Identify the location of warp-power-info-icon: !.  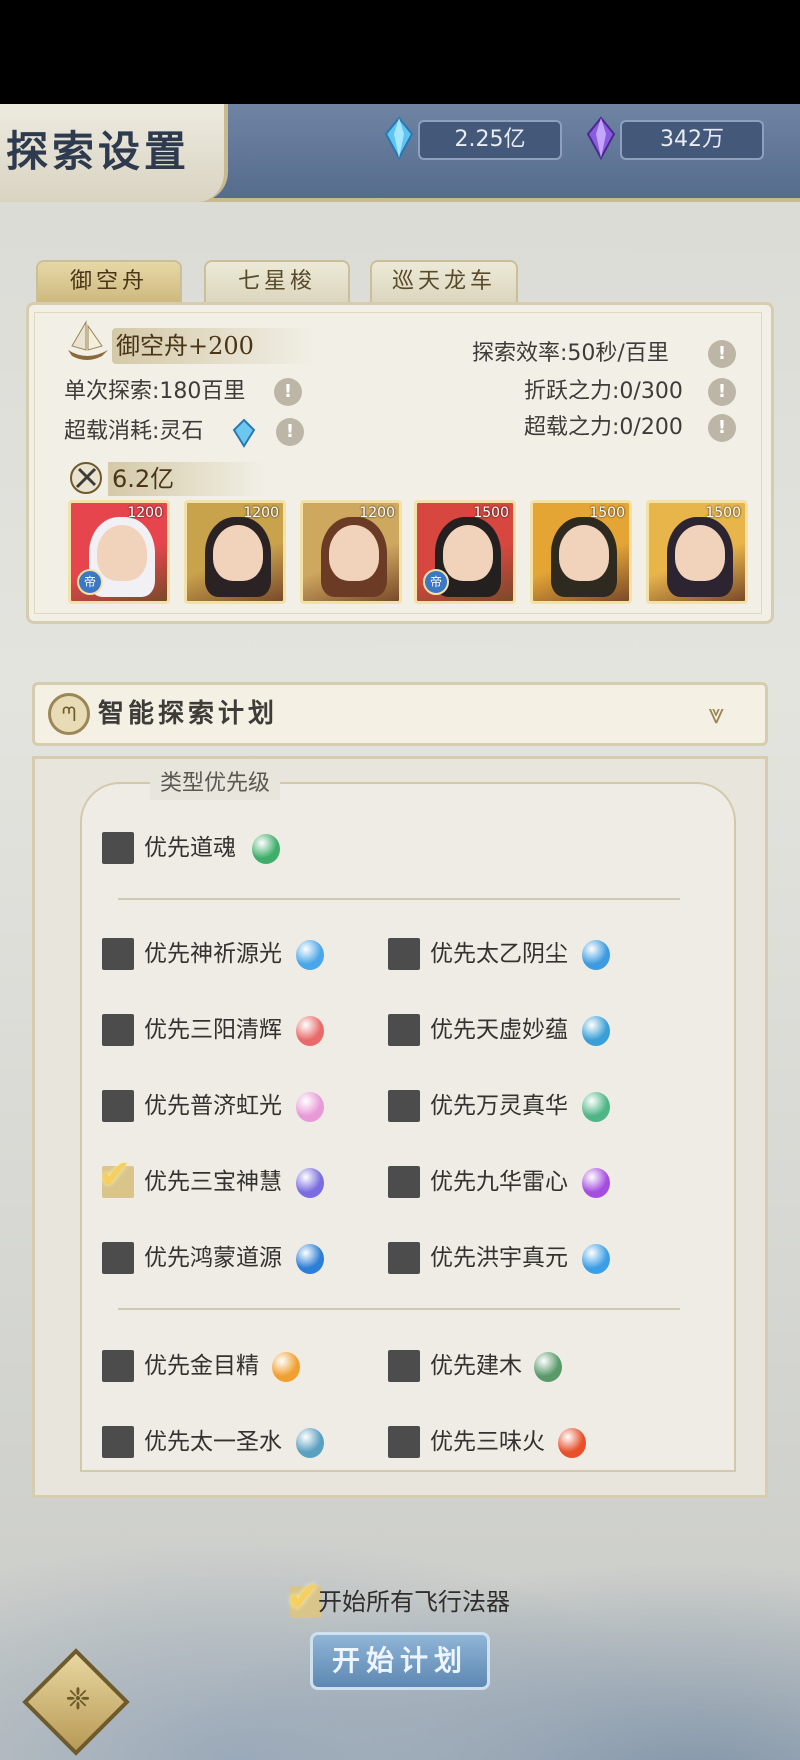
(722, 392).